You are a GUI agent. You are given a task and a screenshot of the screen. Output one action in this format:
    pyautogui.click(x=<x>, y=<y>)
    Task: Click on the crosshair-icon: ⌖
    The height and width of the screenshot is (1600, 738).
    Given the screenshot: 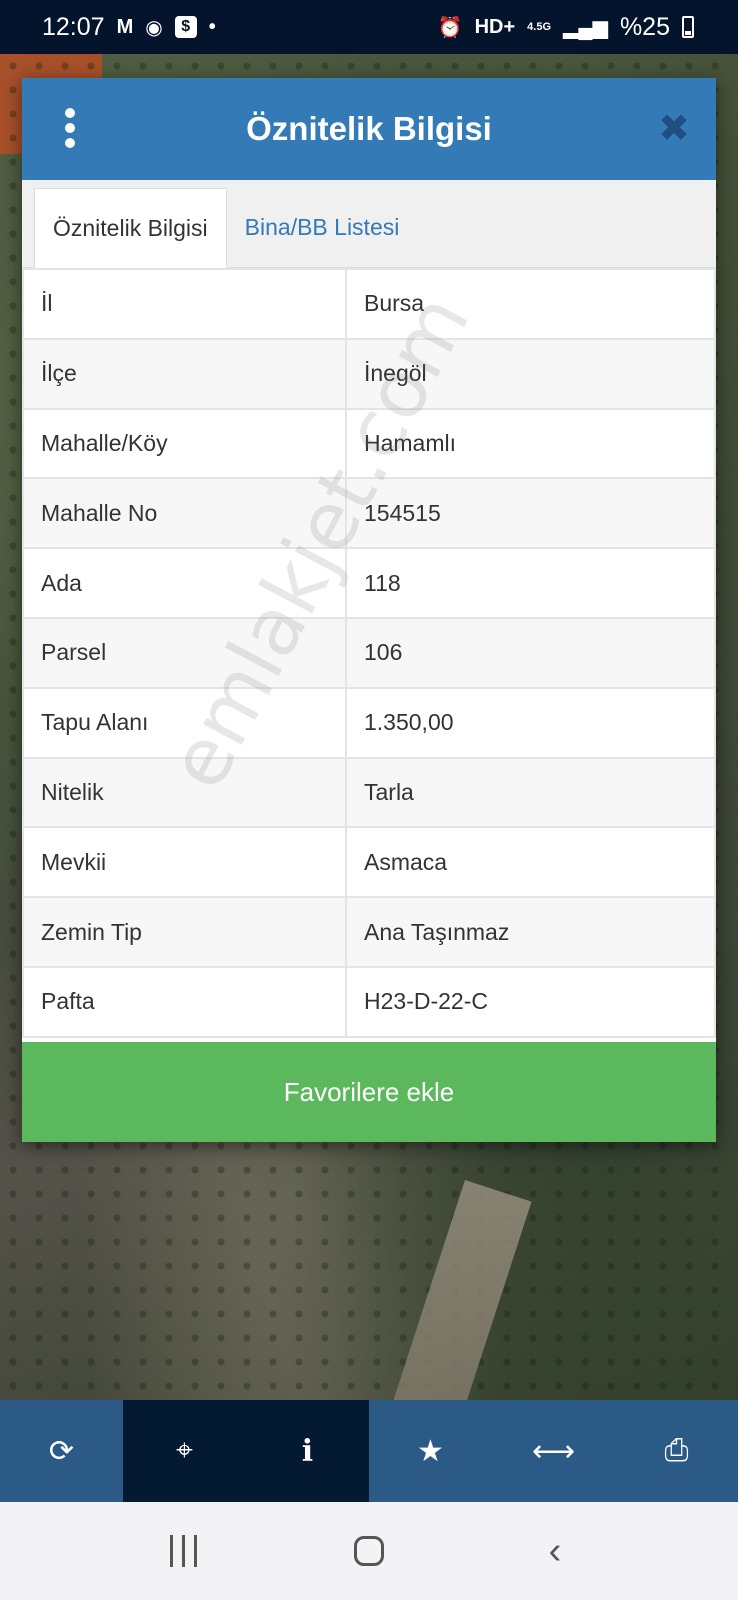 What is the action you would take?
    pyautogui.click(x=184, y=1451)
    